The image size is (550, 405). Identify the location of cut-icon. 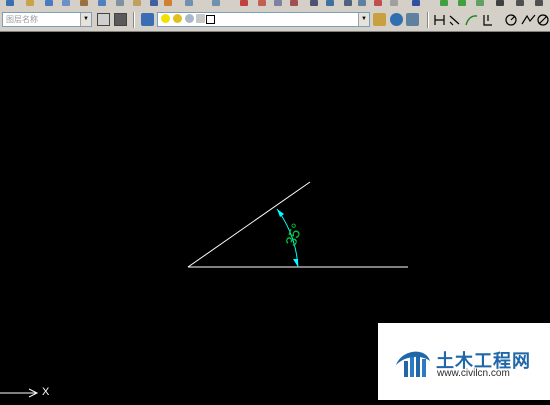
(120, 3).